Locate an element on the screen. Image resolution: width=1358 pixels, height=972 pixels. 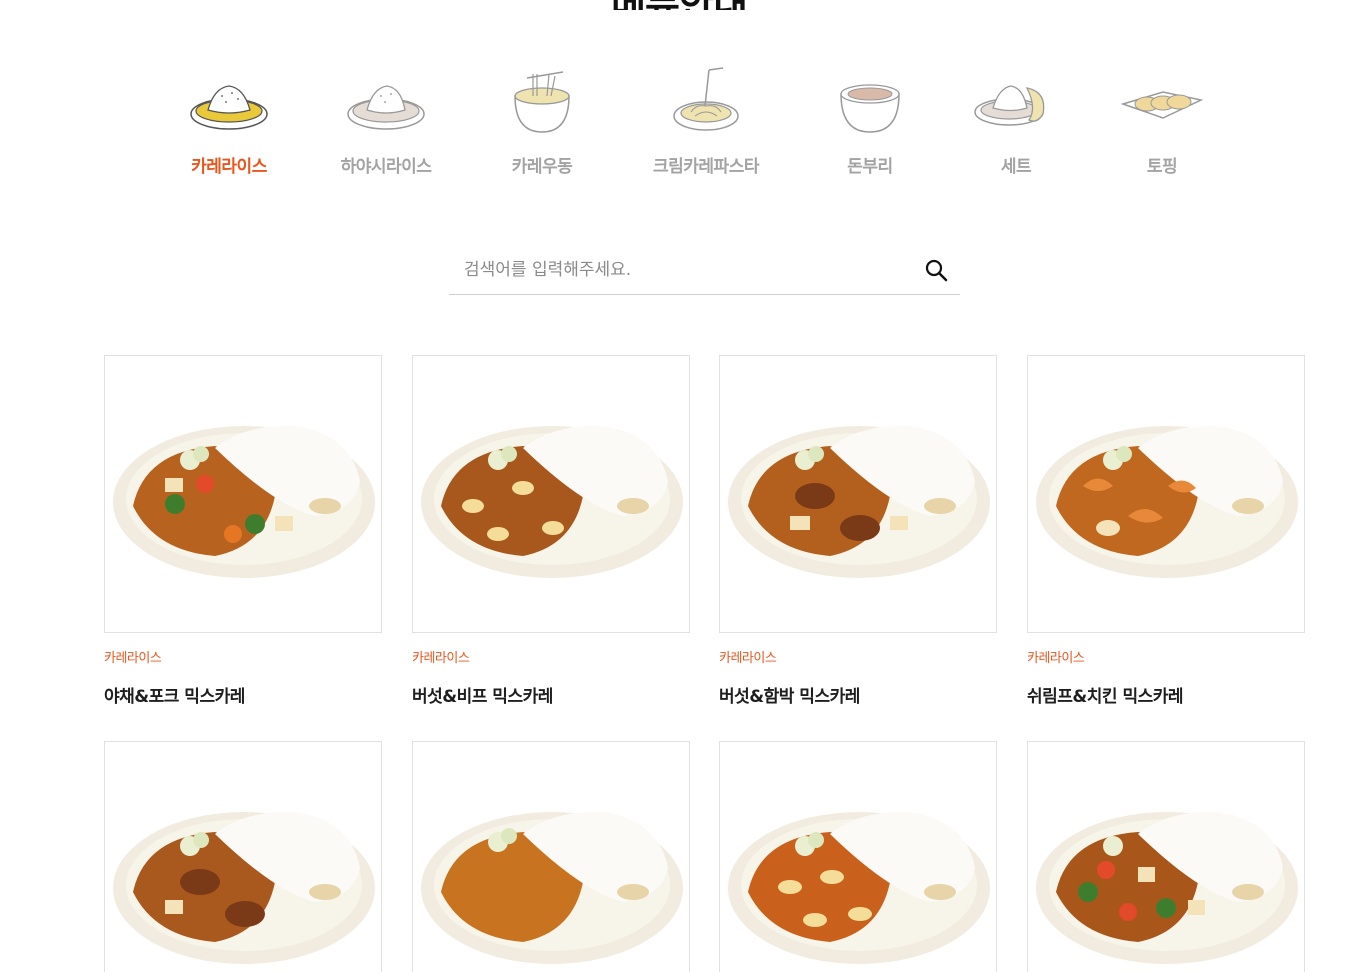
tab-cream-curry-pasta: 크림카레파스타 is located at coordinates (706, 121).